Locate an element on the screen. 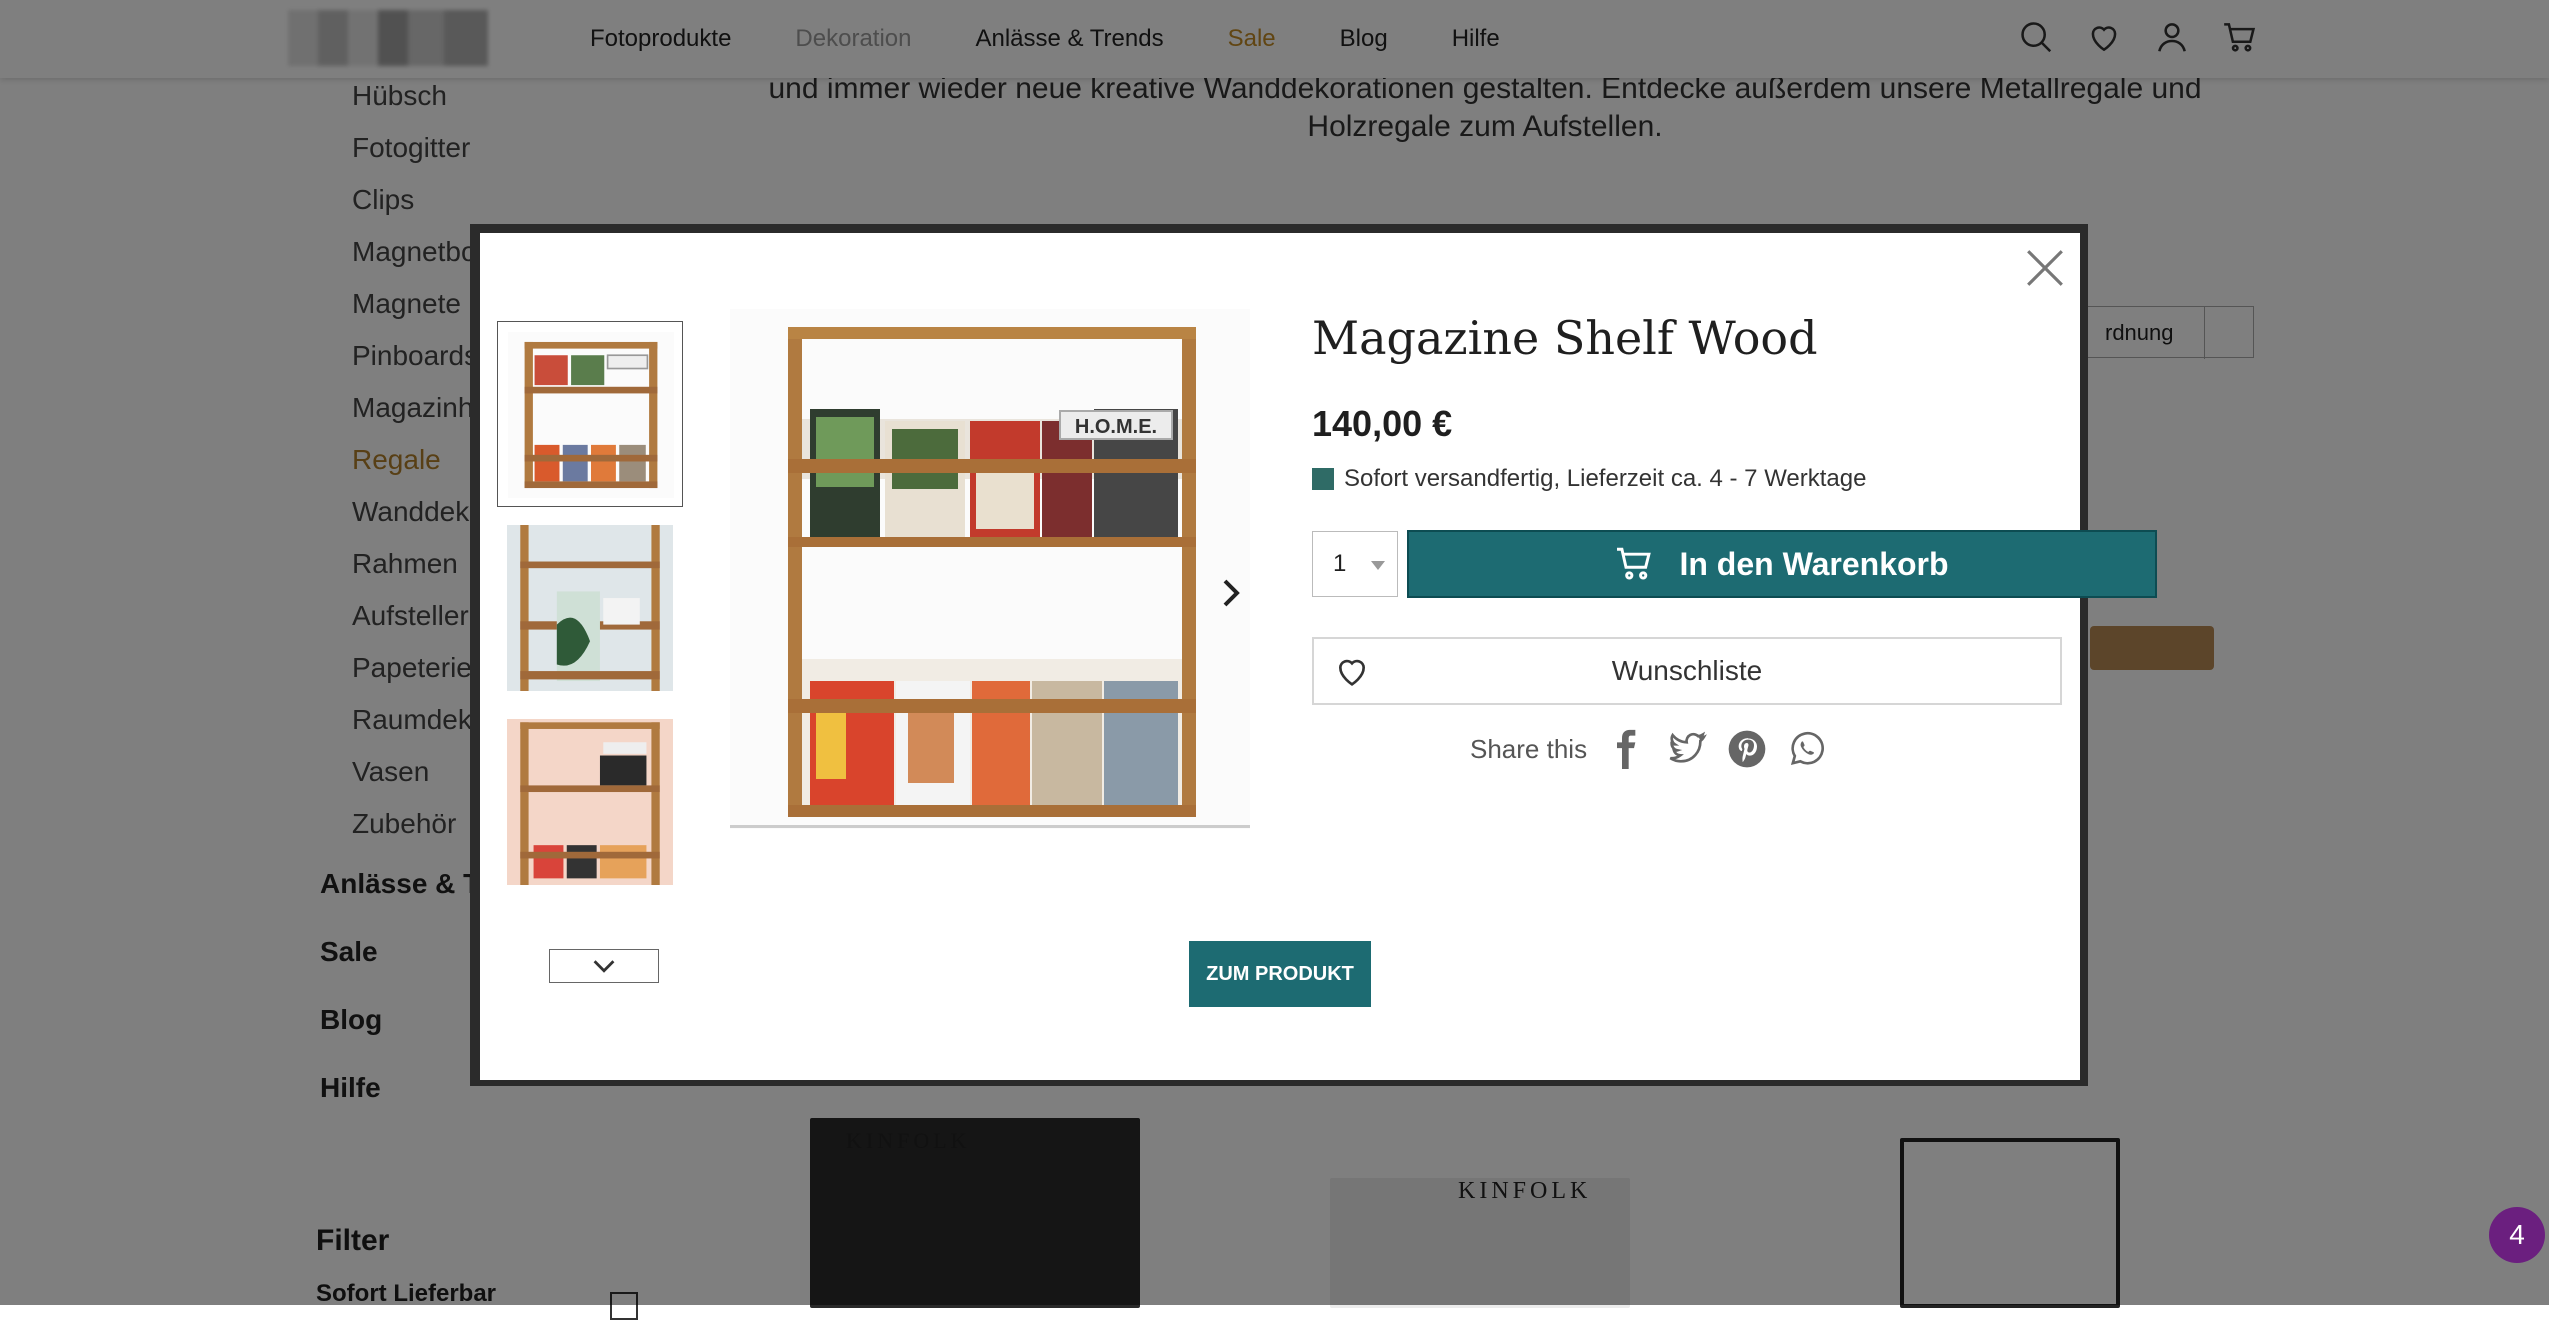 This screenshot has width=2549, height=1320. wishlist-button: Wunschliste is located at coordinates (1687, 671).